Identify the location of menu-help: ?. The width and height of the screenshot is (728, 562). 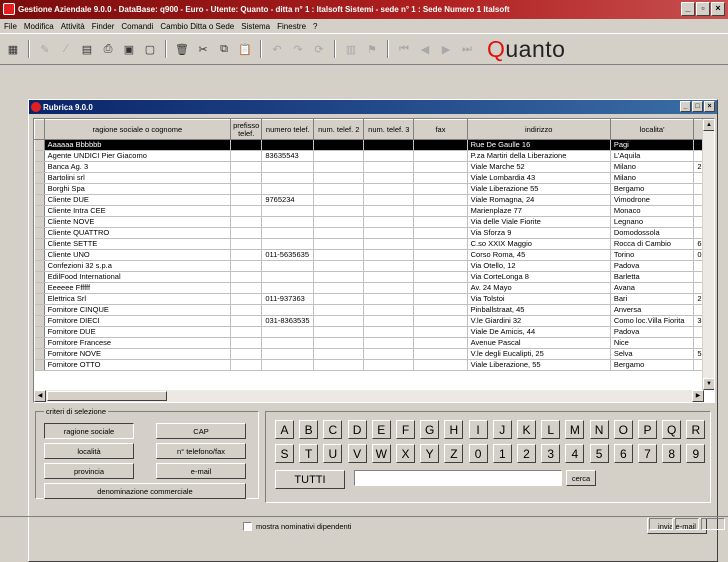
(315, 26).